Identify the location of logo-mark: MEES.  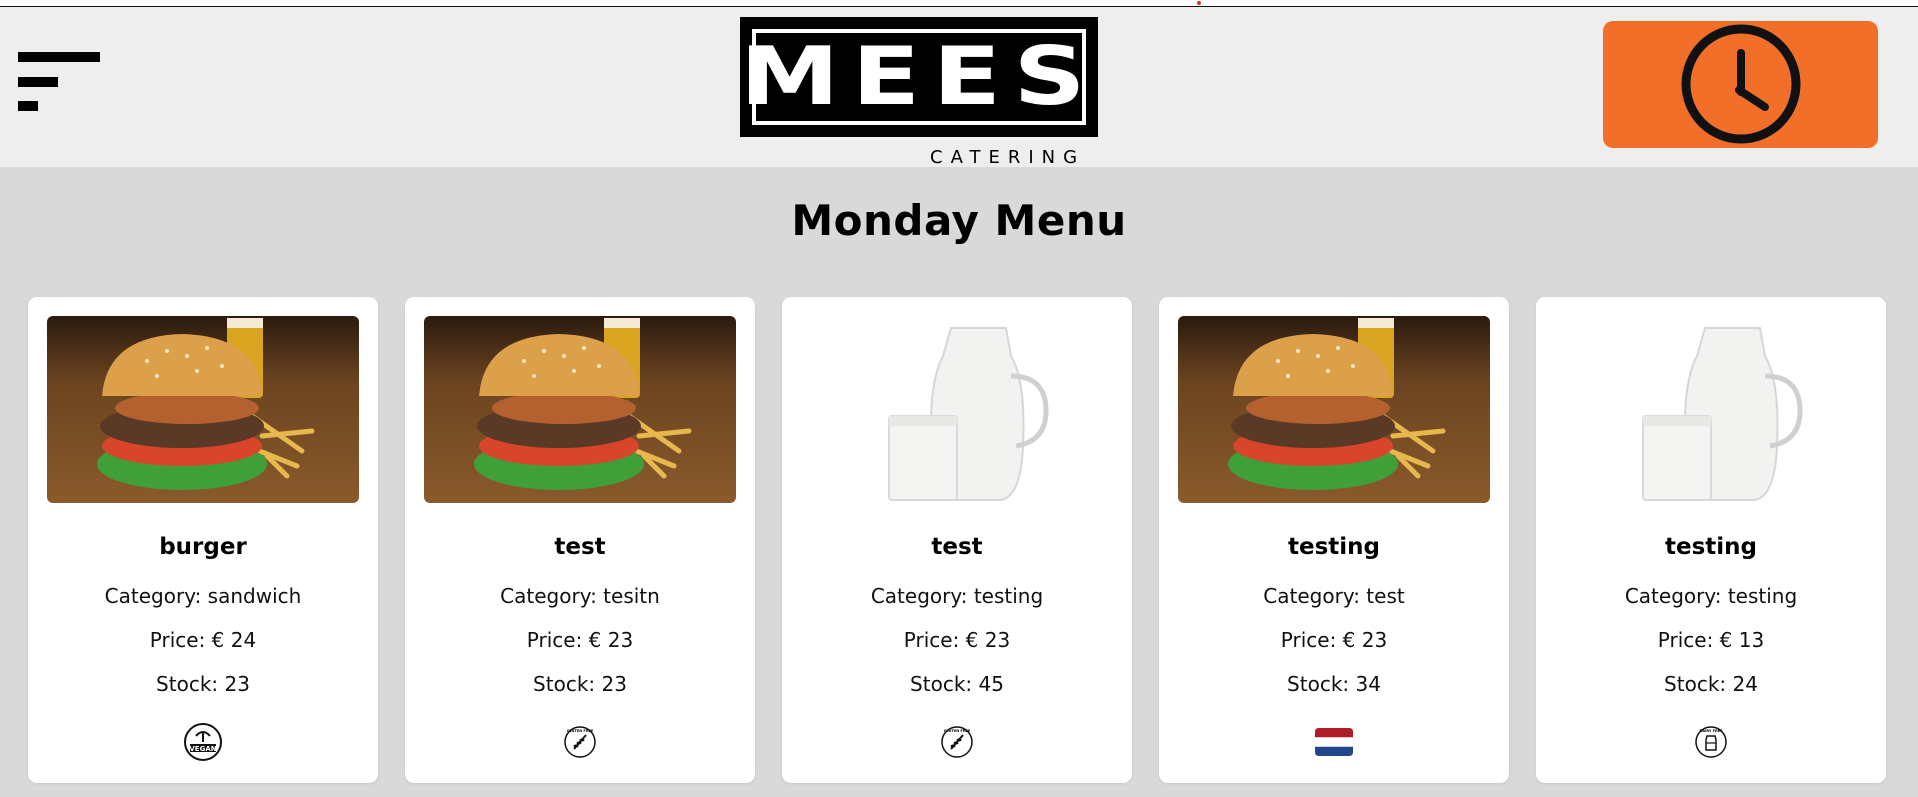
(919, 77).